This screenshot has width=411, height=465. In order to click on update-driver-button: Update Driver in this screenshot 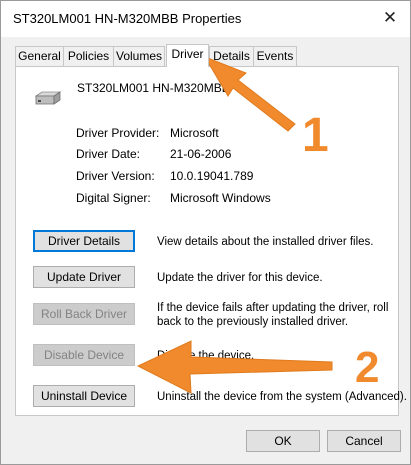, I will do `click(84, 277)`.